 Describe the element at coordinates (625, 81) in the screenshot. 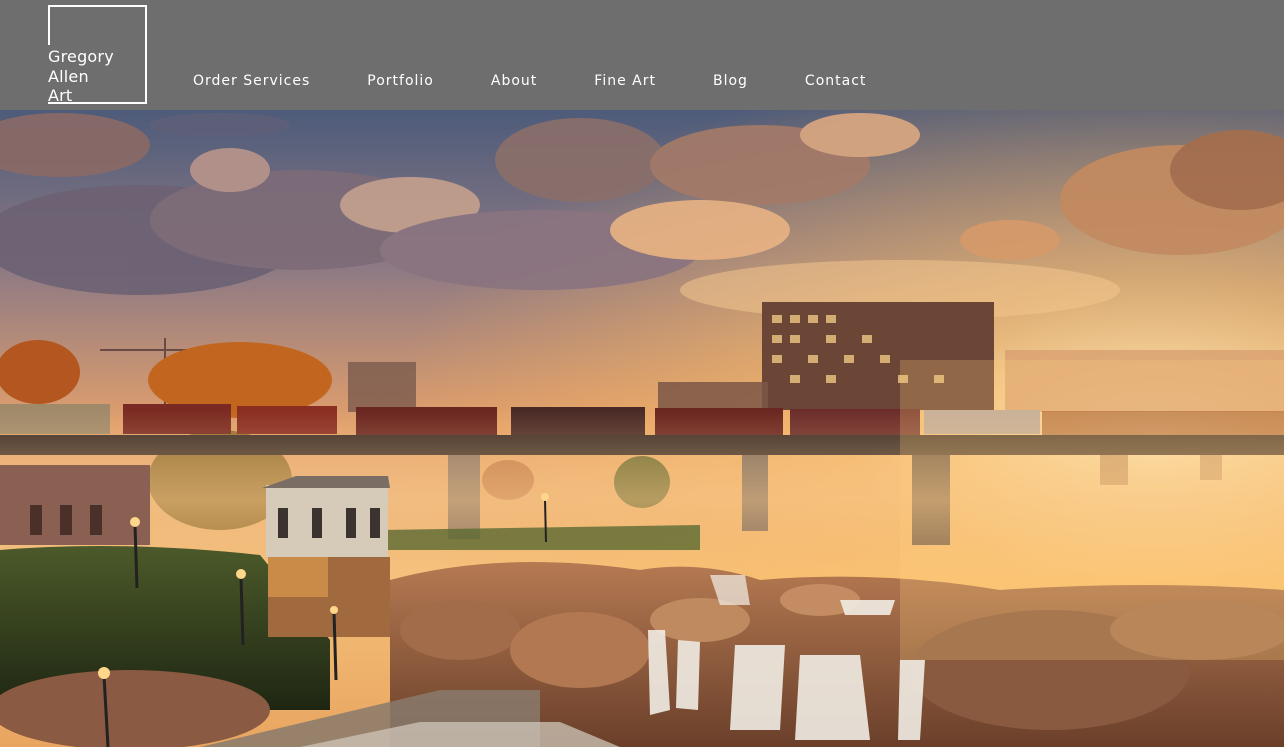

I see `nav-fine-art: Fine Art` at that location.